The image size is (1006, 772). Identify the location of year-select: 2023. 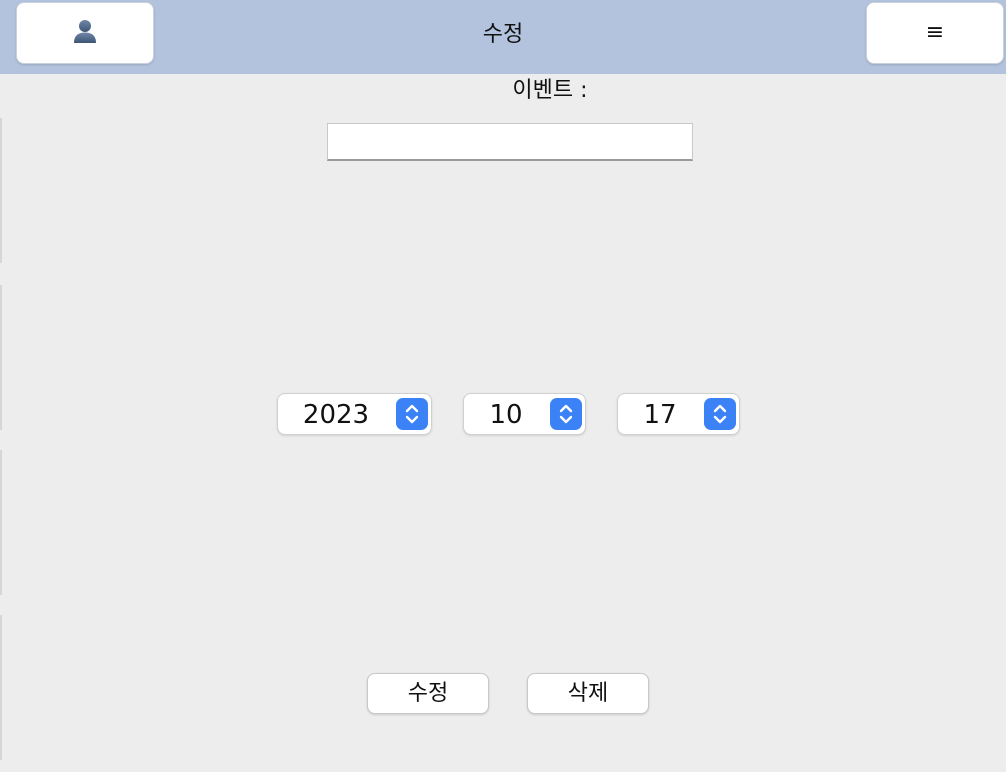
(354, 414).